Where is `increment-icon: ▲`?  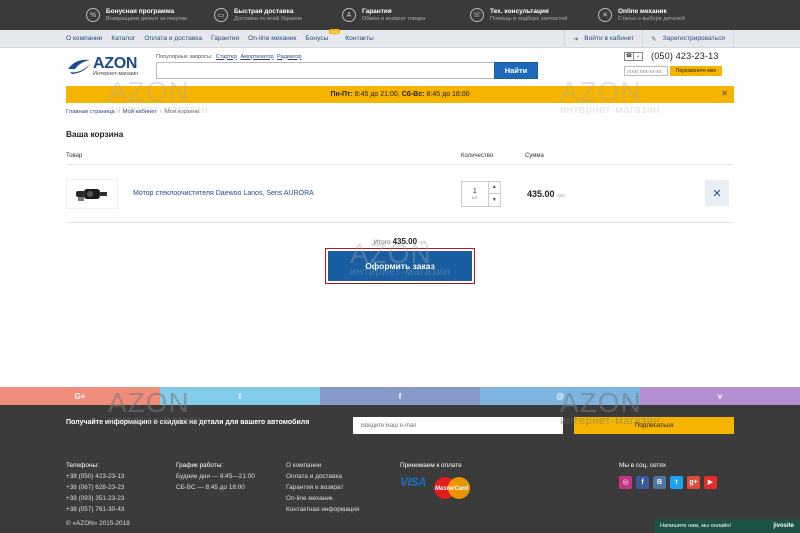
increment-icon: ▲ is located at coordinates (494, 188).